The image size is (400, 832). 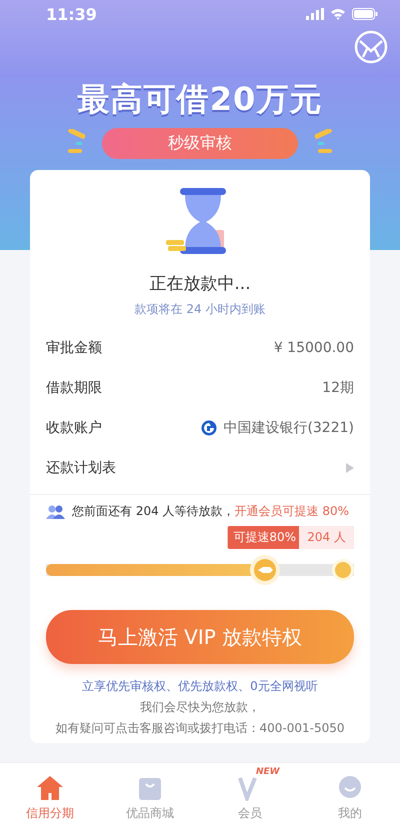 What do you see at coordinates (200, 99) in the screenshot?
I see `banner-headline: 最高可借20万元` at bounding box center [200, 99].